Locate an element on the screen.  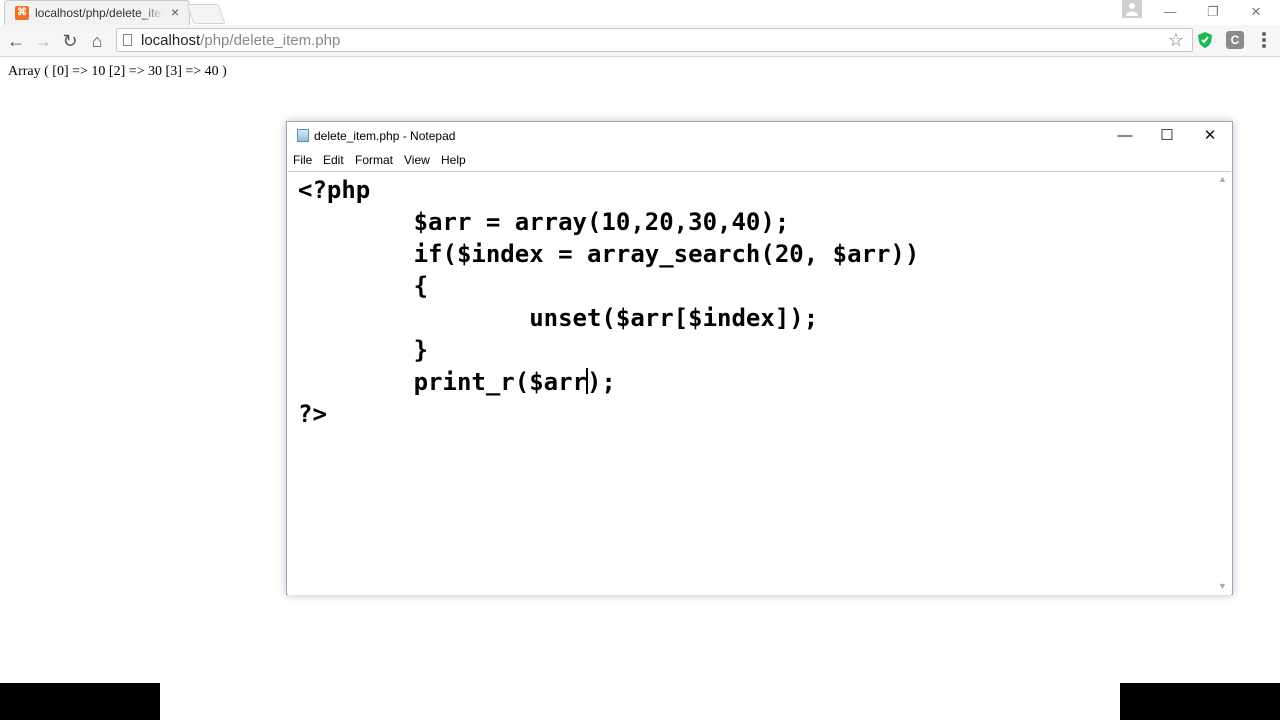
menu-edit: Edit is located at coordinates (333, 160).